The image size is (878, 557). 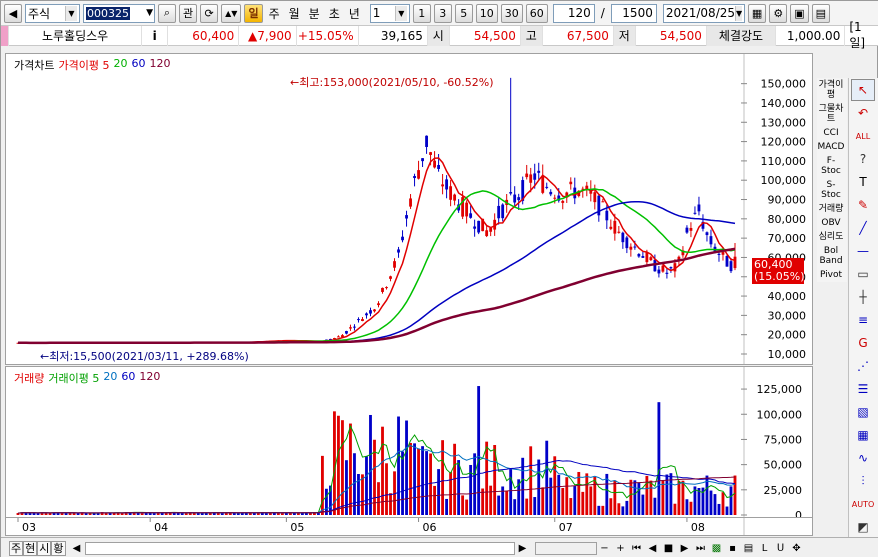 I want to click on indicator-item: F-Stoc, so click(x=831, y=166).